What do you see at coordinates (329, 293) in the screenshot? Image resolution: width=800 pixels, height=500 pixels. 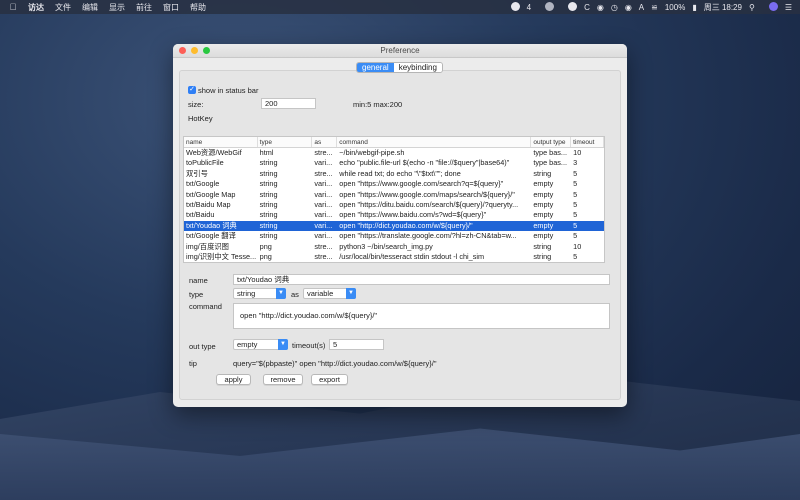 I see `as-select: variable ▼` at bounding box center [329, 293].